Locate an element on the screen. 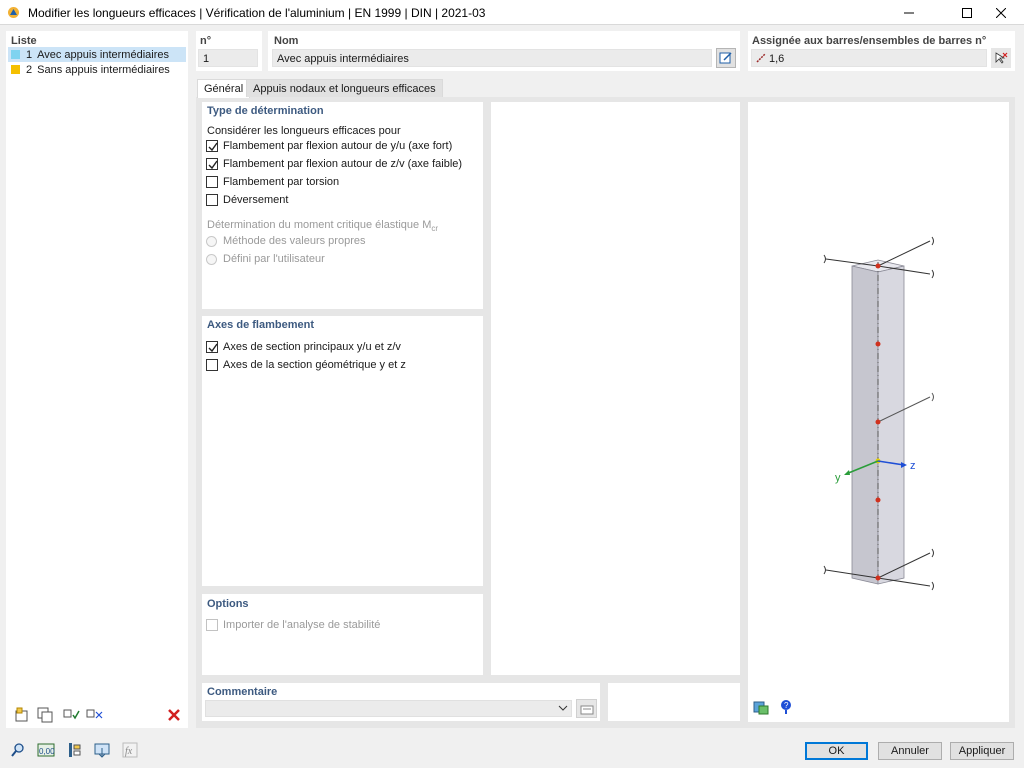 This screenshot has height=768, width=1024. list-item-number: 1 is located at coordinates (29, 54).